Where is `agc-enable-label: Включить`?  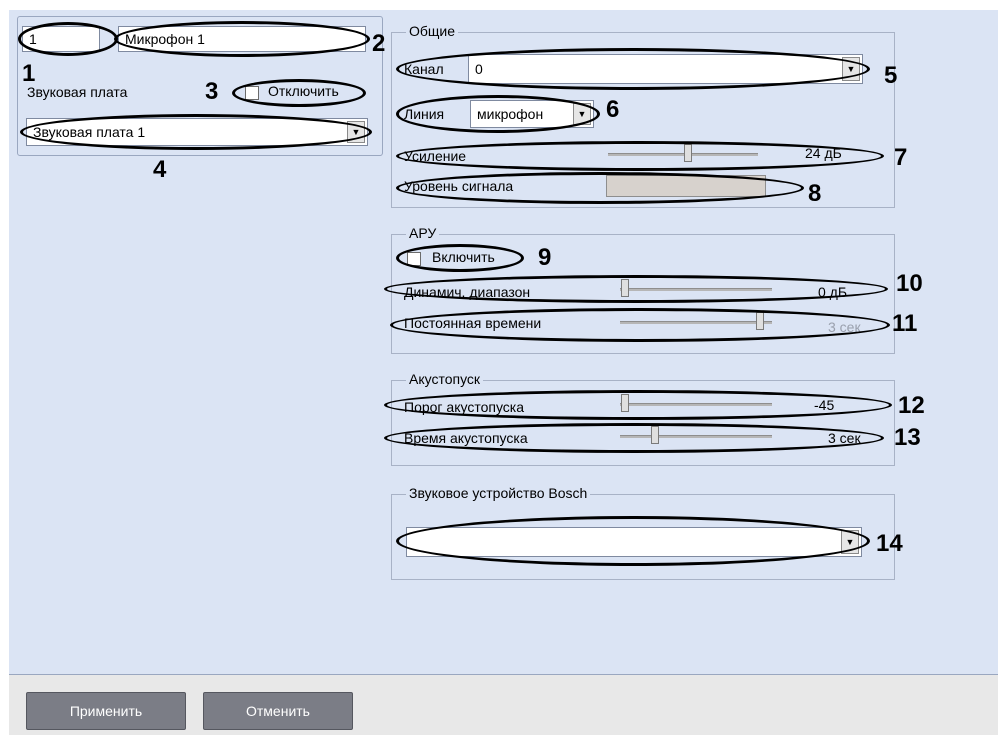 agc-enable-label: Включить is located at coordinates (463, 257).